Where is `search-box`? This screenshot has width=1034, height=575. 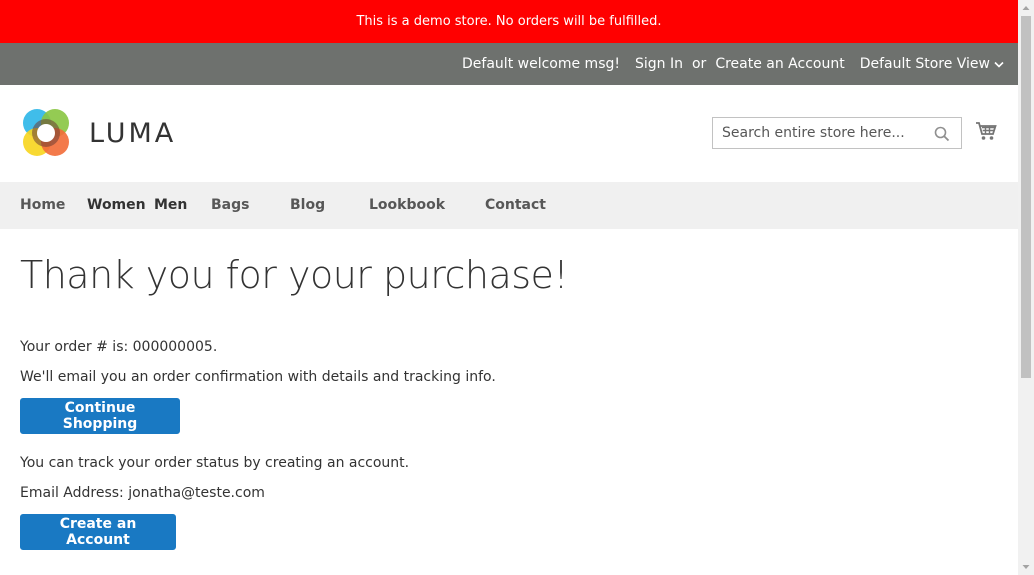
search-box is located at coordinates (837, 133).